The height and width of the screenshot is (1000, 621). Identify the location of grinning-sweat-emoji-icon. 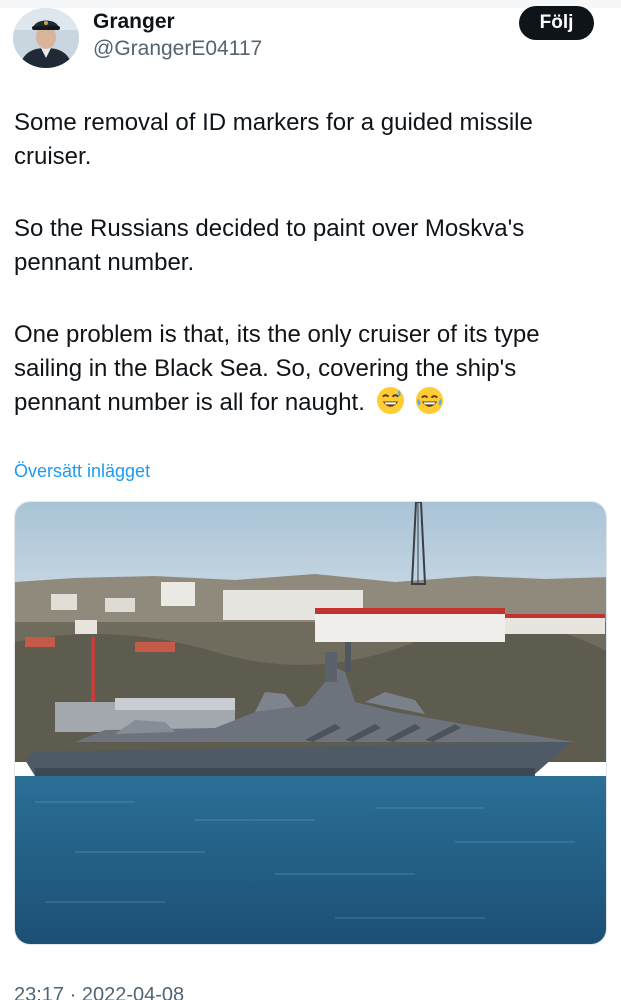
(390, 400).